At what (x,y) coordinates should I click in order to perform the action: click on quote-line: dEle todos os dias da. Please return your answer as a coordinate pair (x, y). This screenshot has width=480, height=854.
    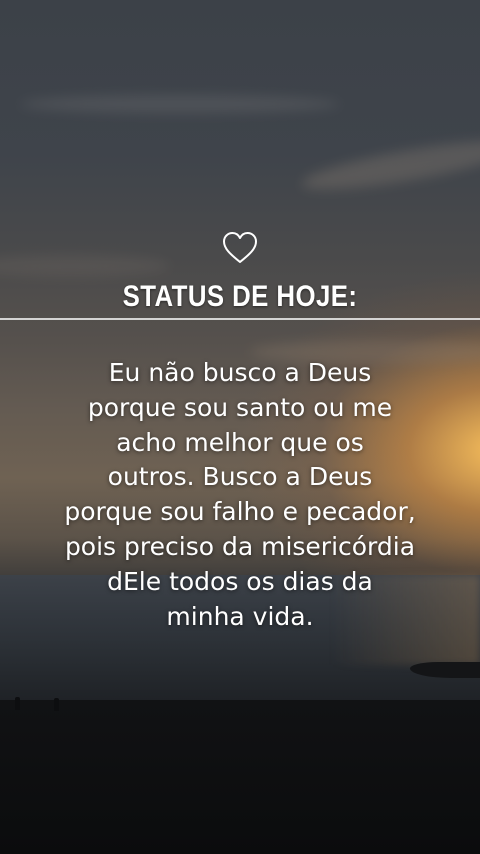
    Looking at the image, I should click on (240, 581).